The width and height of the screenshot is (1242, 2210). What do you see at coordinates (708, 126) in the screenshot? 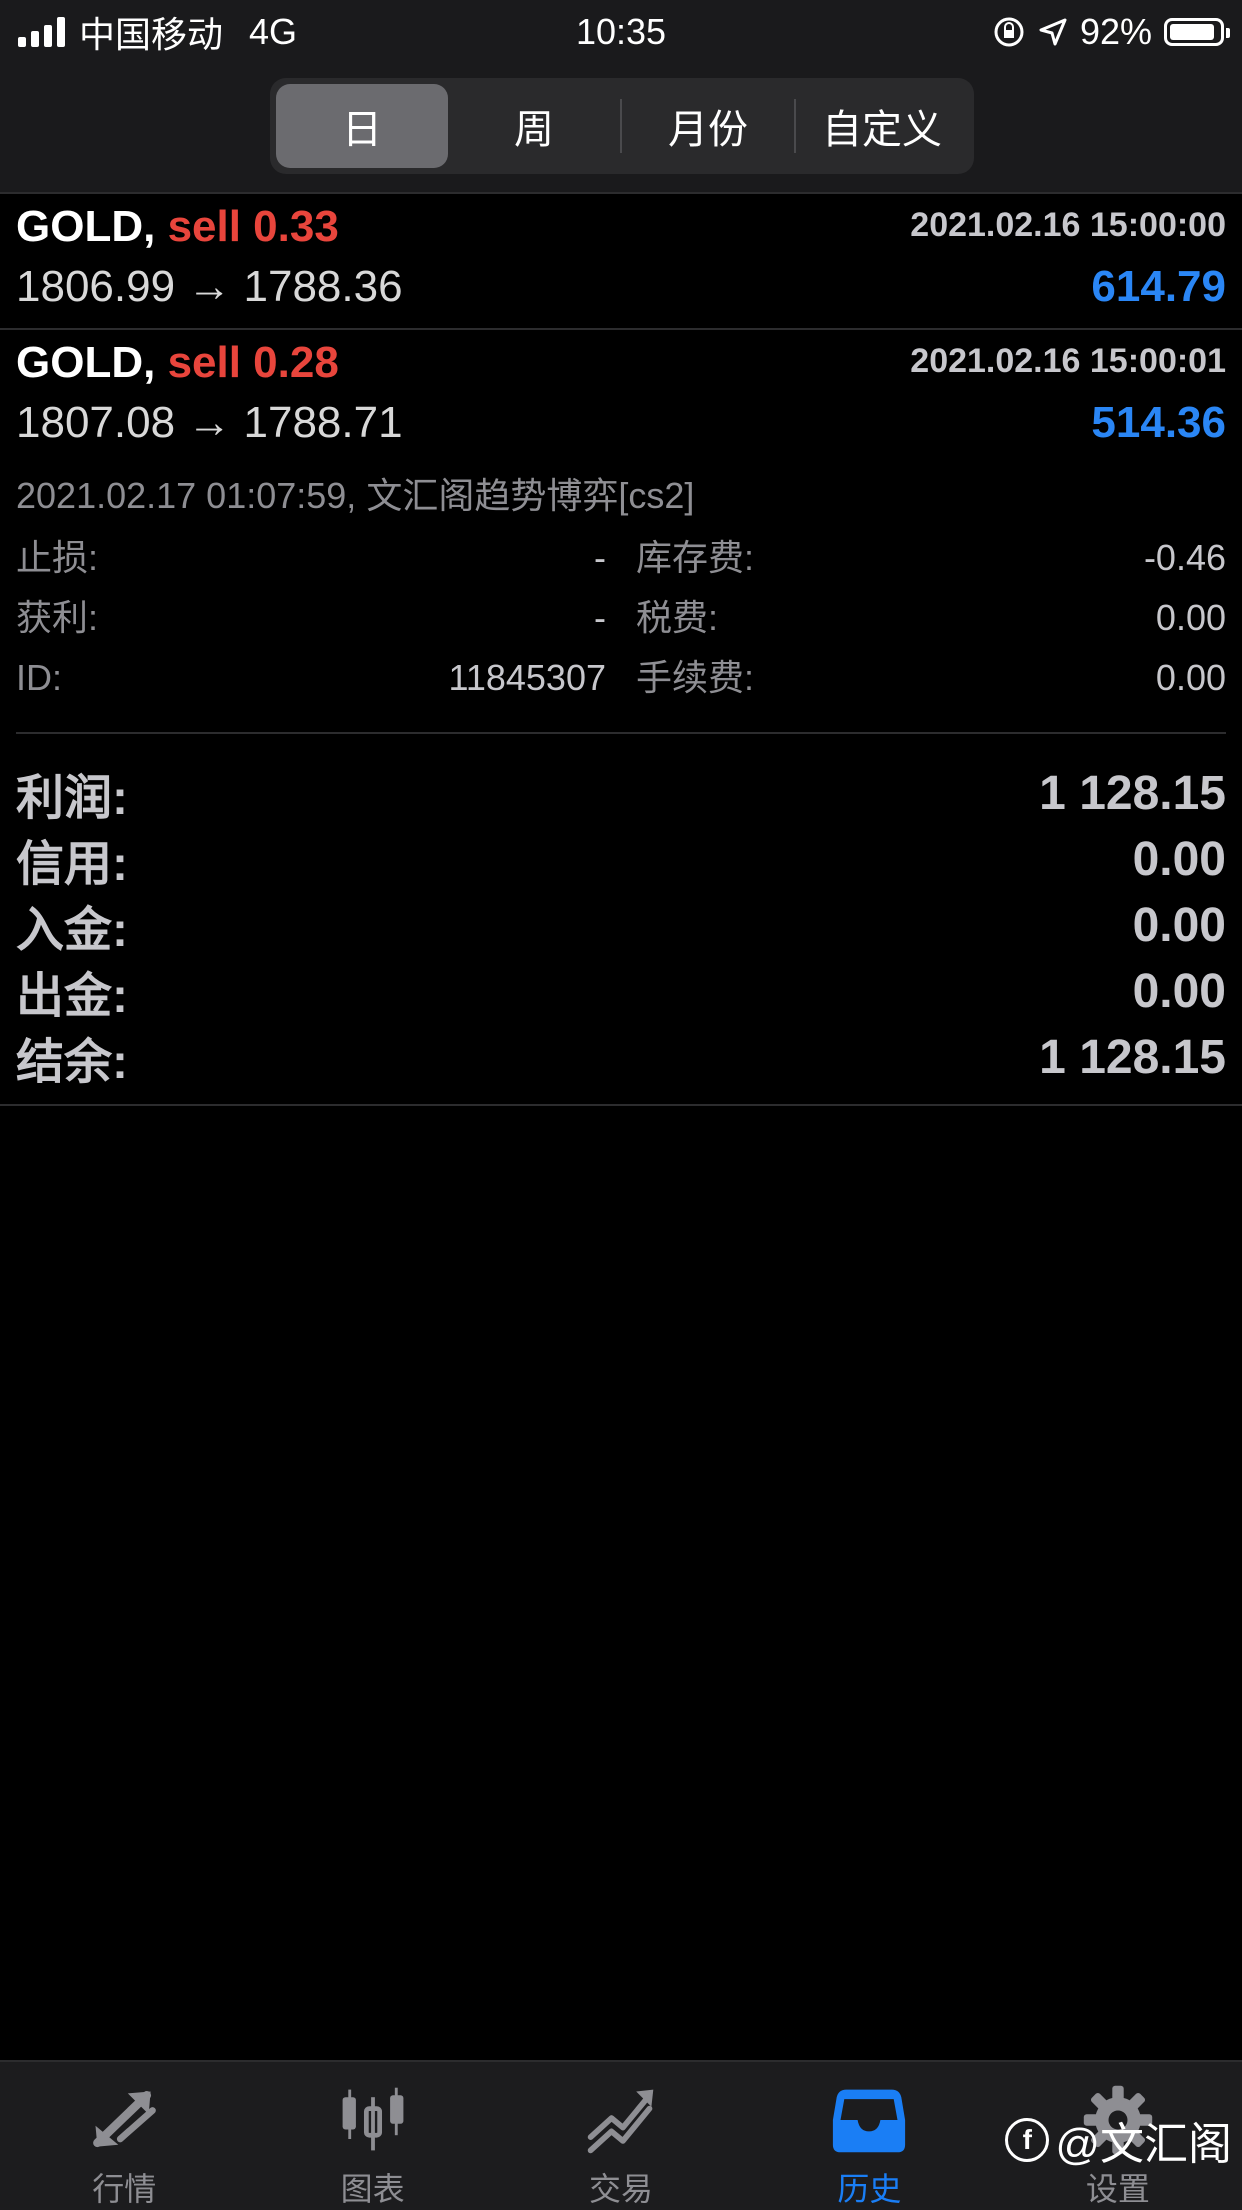
I see `segment-month: 月份` at bounding box center [708, 126].